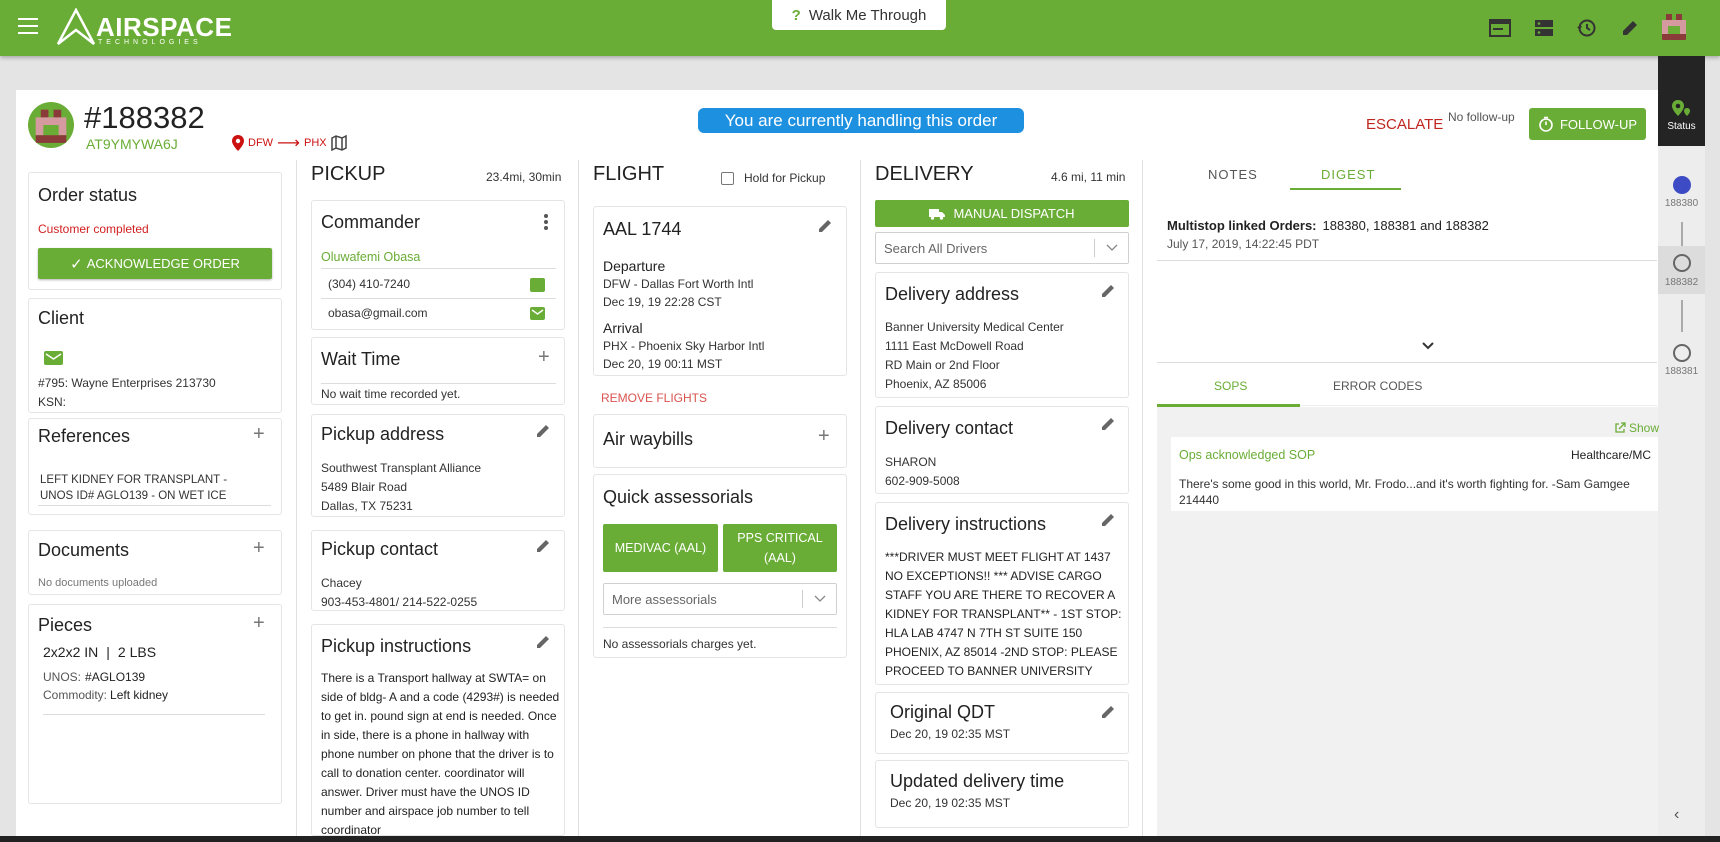  What do you see at coordinates (1674, 26) in the screenshot?
I see `user-avatar` at bounding box center [1674, 26].